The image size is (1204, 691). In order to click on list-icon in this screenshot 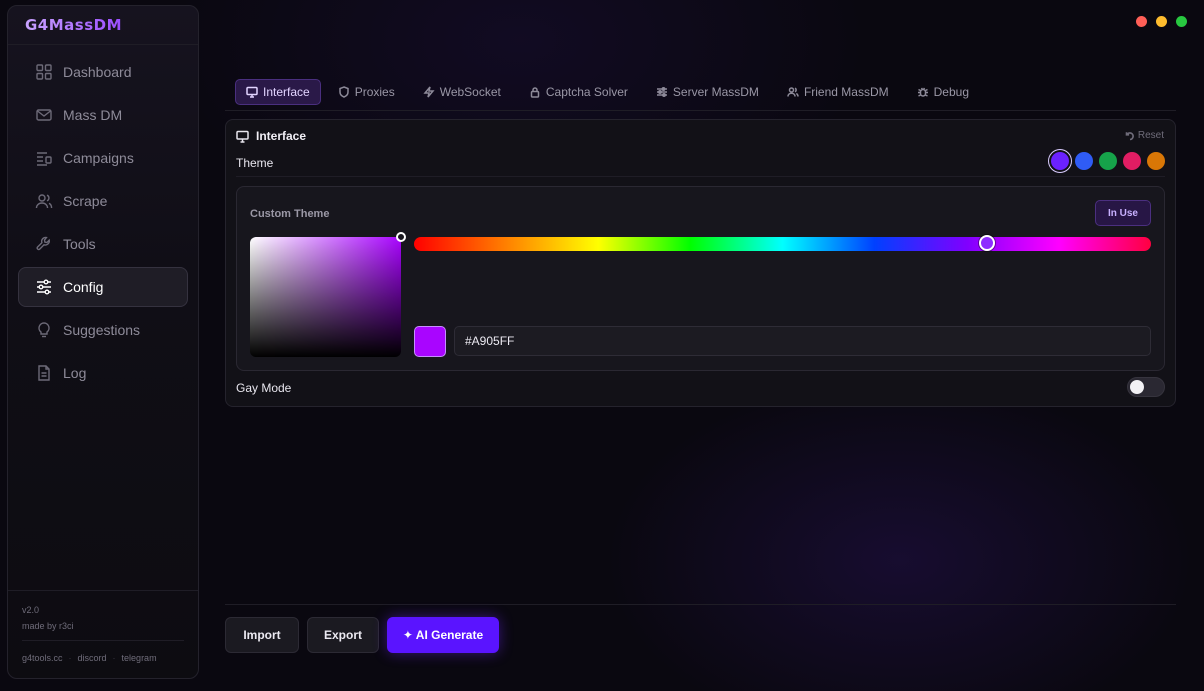, I will do `click(44, 158)`.